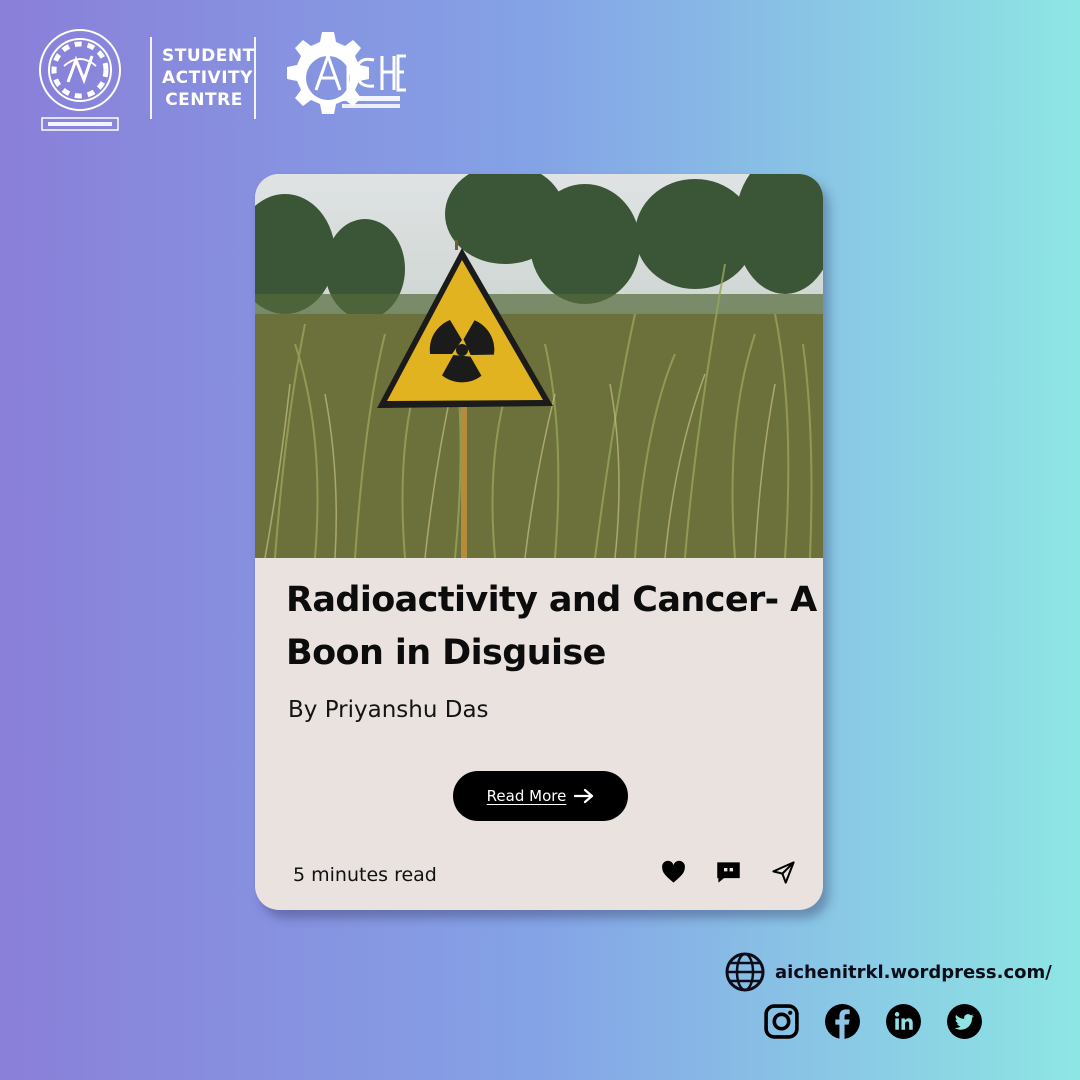  Describe the element at coordinates (208, 56) in the screenshot. I see `sac-line: STUDENT` at that location.